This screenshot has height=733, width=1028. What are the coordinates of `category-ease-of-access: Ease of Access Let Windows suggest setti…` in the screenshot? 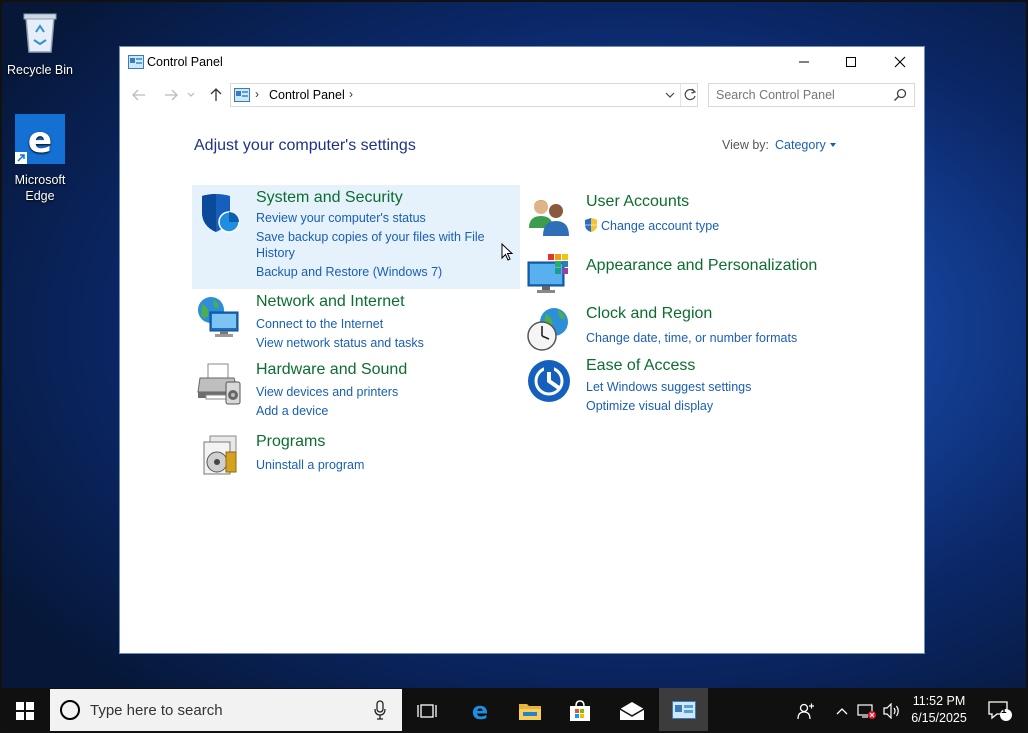 It's located at (687, 387).